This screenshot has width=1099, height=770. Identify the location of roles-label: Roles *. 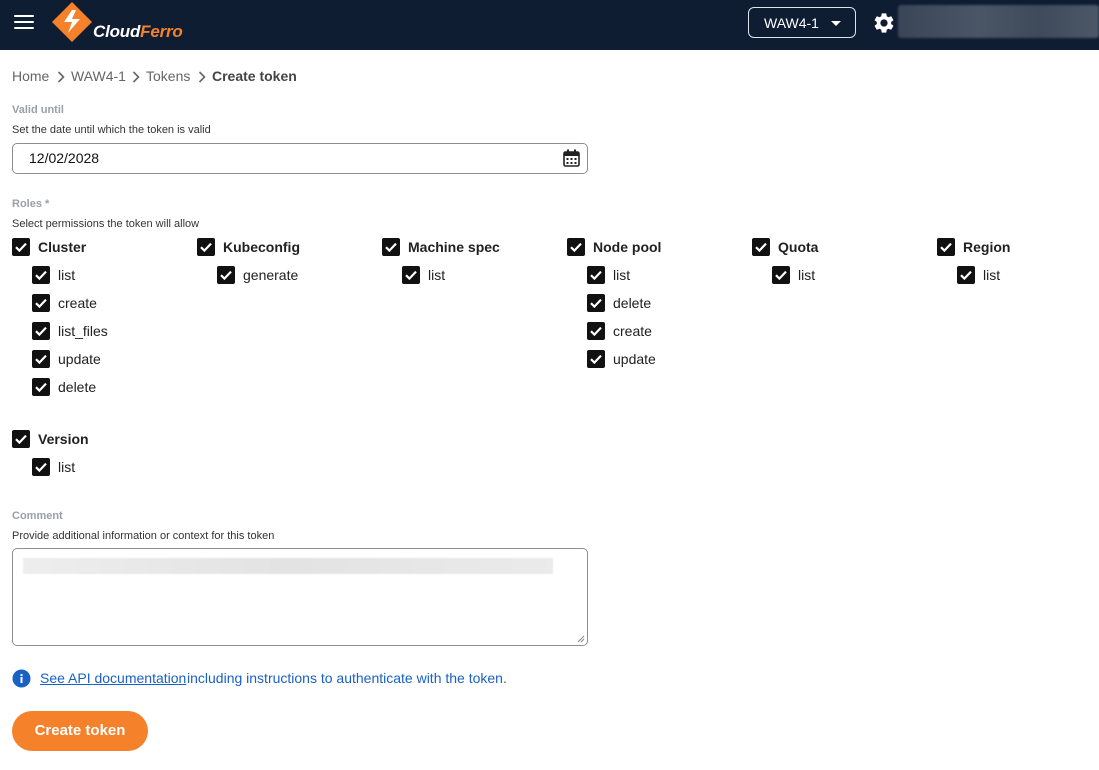
(31, 204).